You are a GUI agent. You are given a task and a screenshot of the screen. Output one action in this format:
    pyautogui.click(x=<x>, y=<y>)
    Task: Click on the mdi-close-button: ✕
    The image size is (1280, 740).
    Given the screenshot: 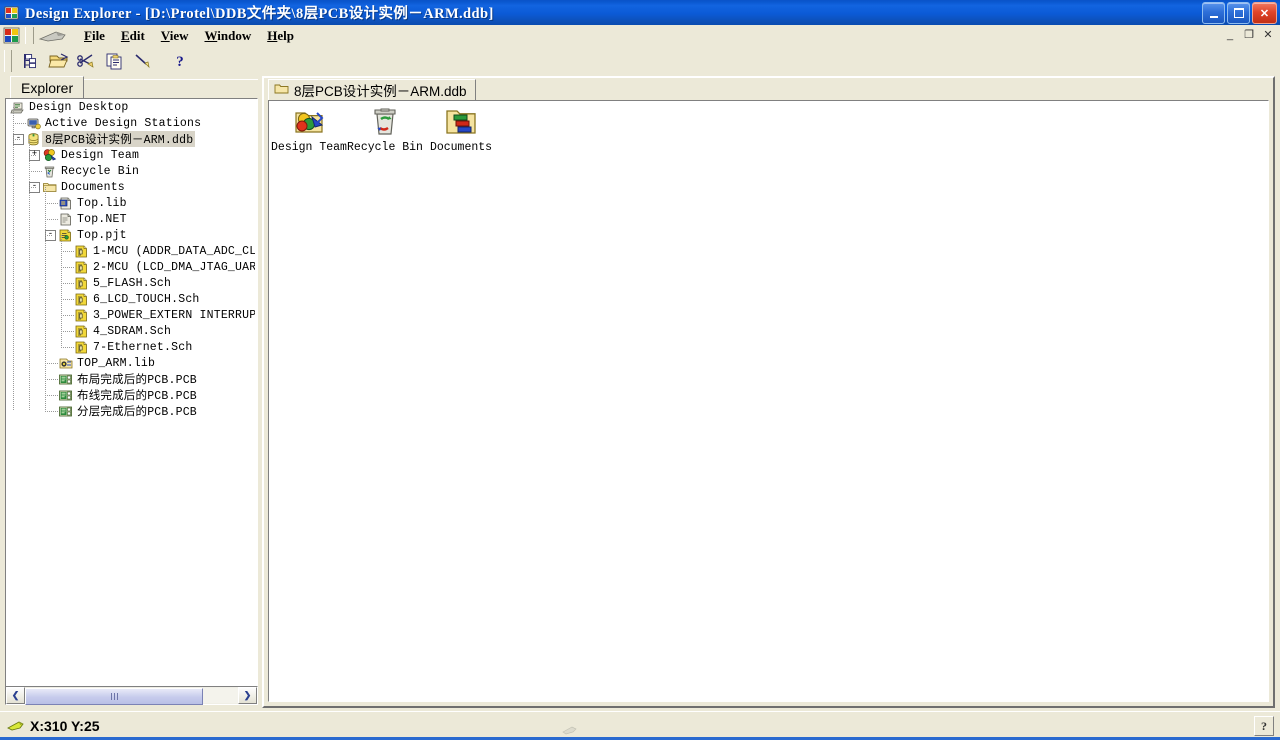 What is the action you would take?
    pyautogui.click(x=1268, y=34)
    